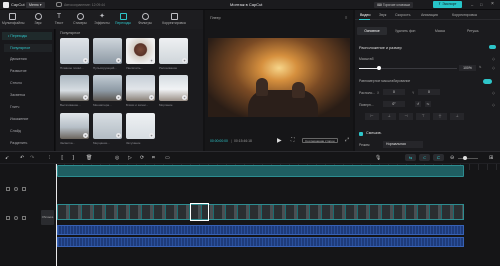  Describe the element at coordinates (80, 19) in the screenshot. I see `tool-stickers: Стикеры` at that location.